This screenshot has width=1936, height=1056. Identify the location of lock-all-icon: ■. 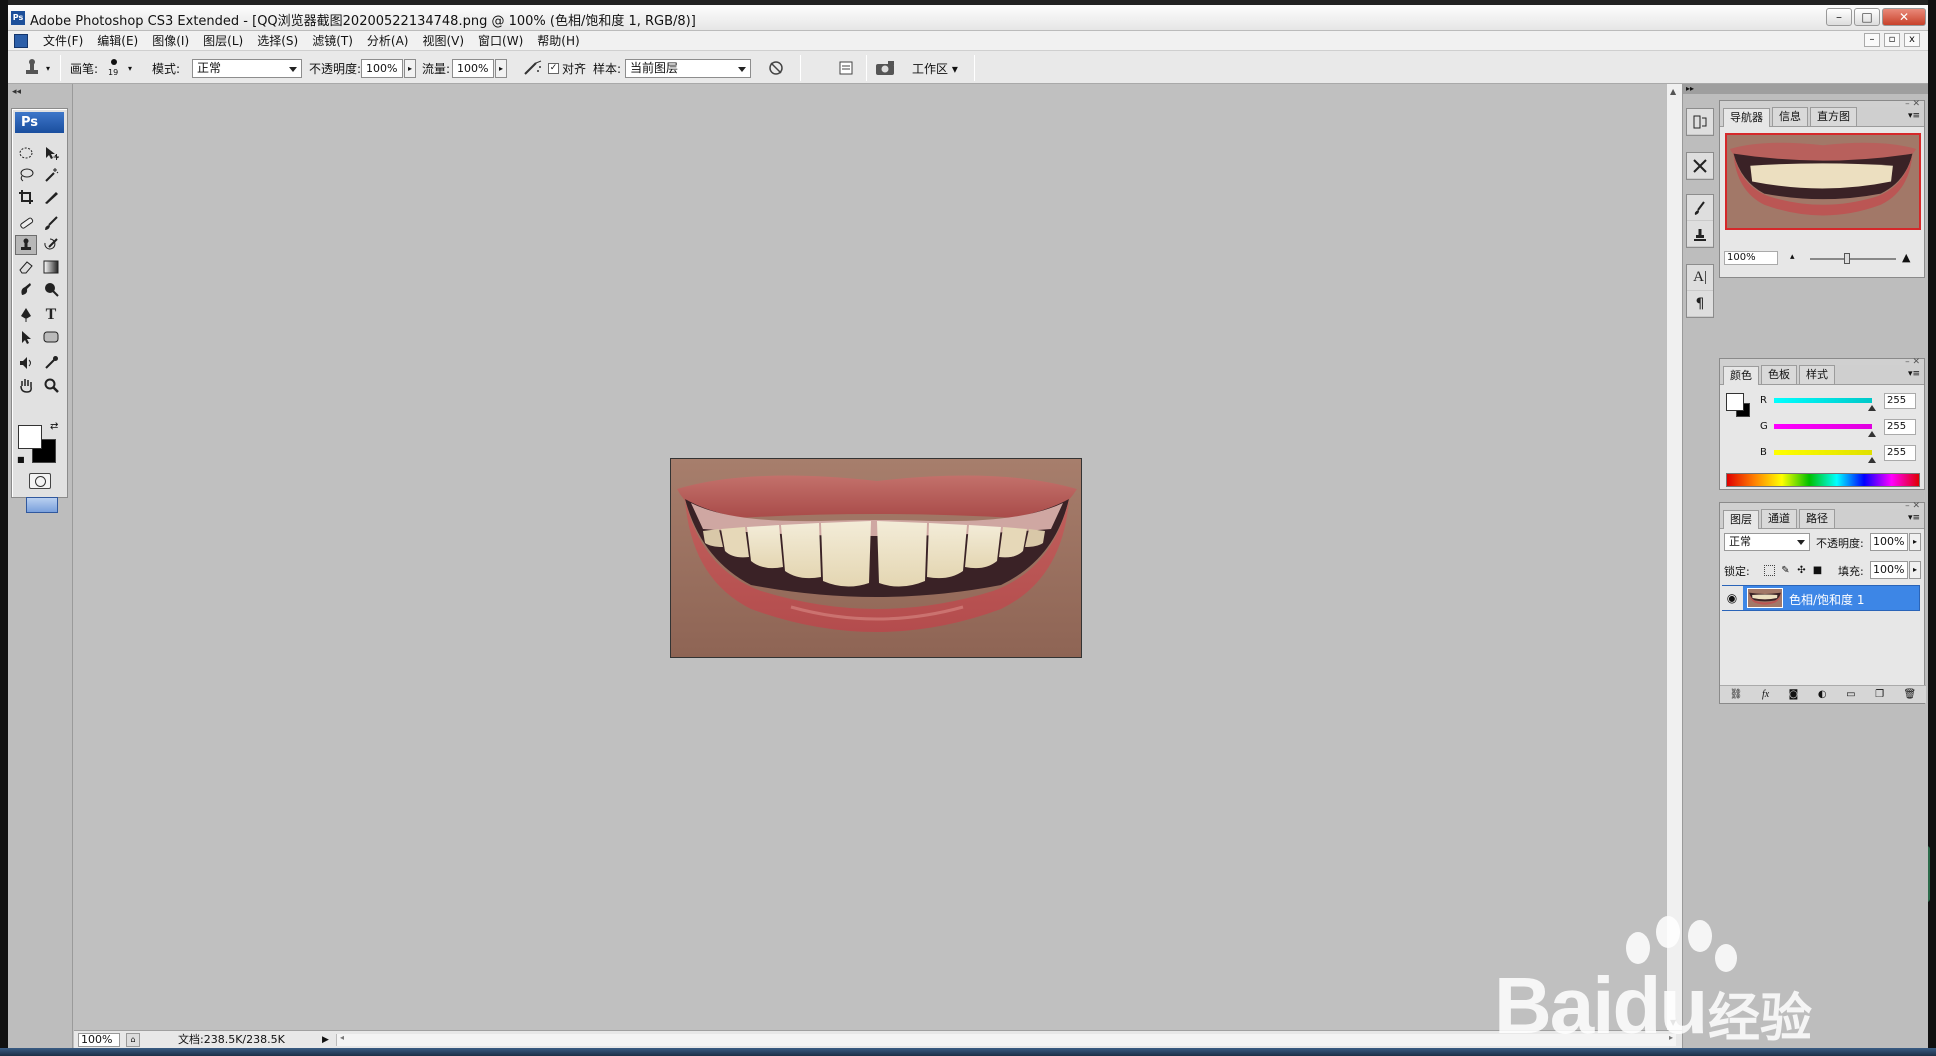
(1817, 570).